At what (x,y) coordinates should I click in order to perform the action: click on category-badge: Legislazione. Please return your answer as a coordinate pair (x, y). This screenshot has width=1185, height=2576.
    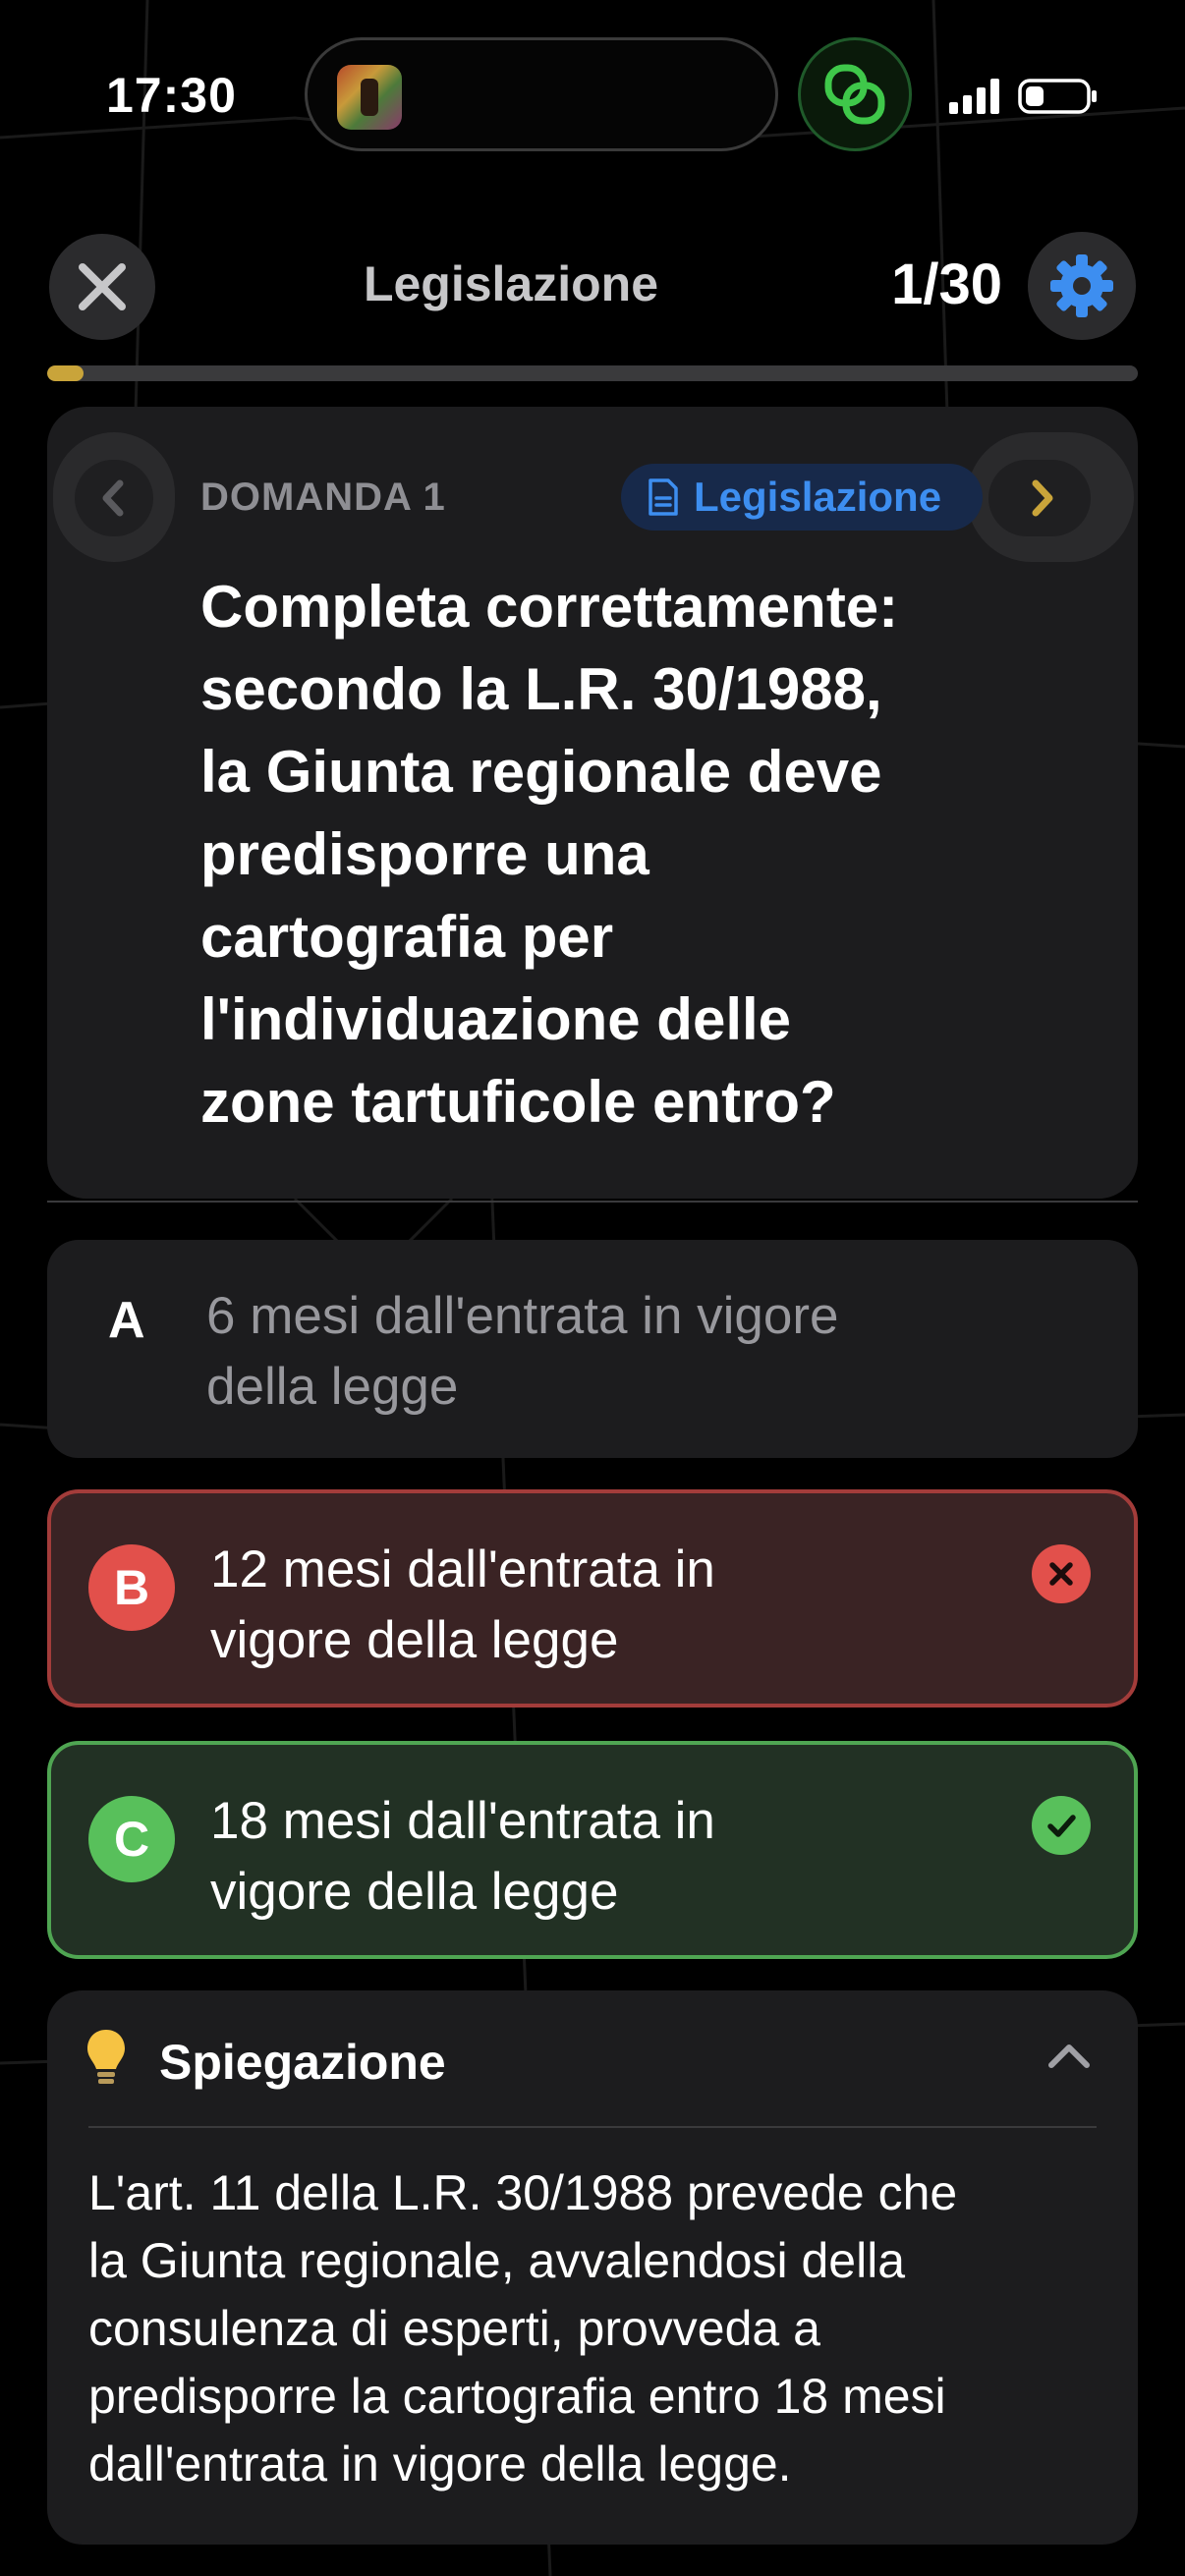
    Looking at the image, I should click on (802, 497).